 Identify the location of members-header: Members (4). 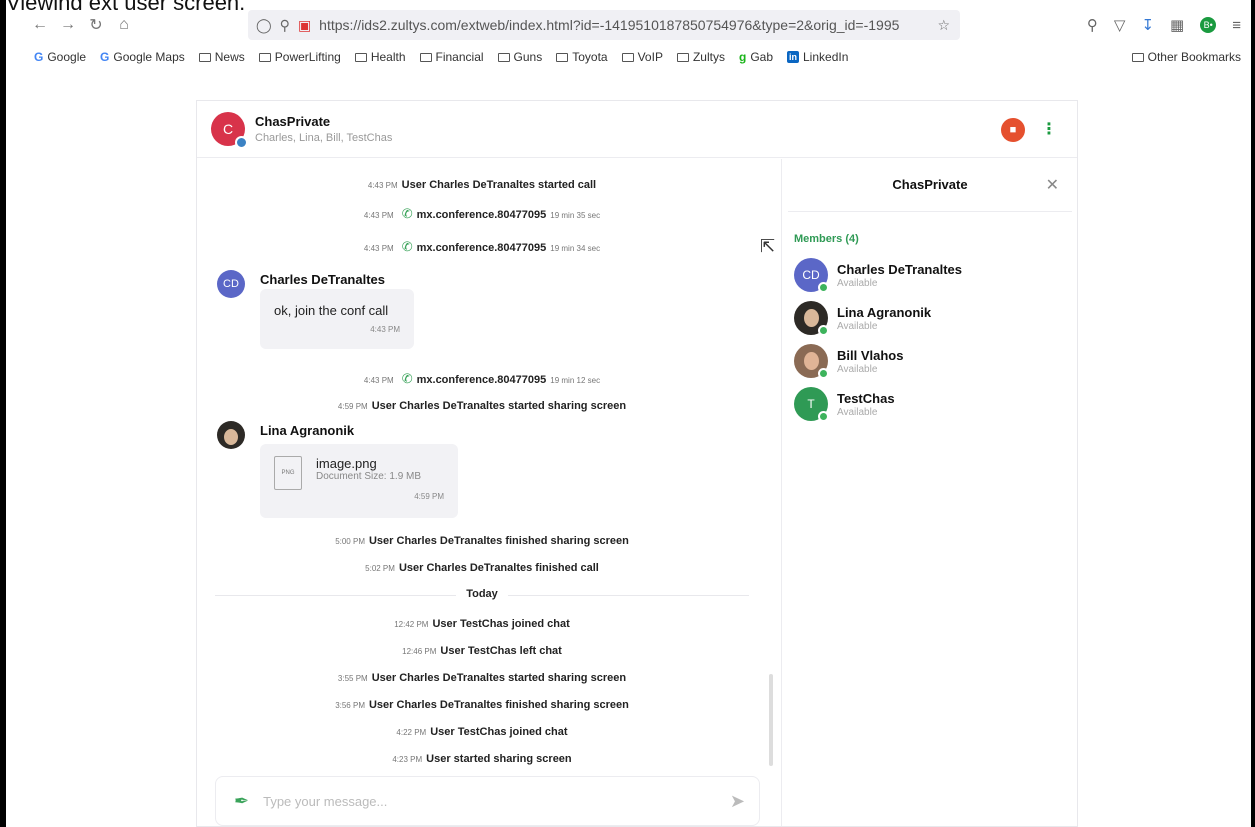
(826, 239).